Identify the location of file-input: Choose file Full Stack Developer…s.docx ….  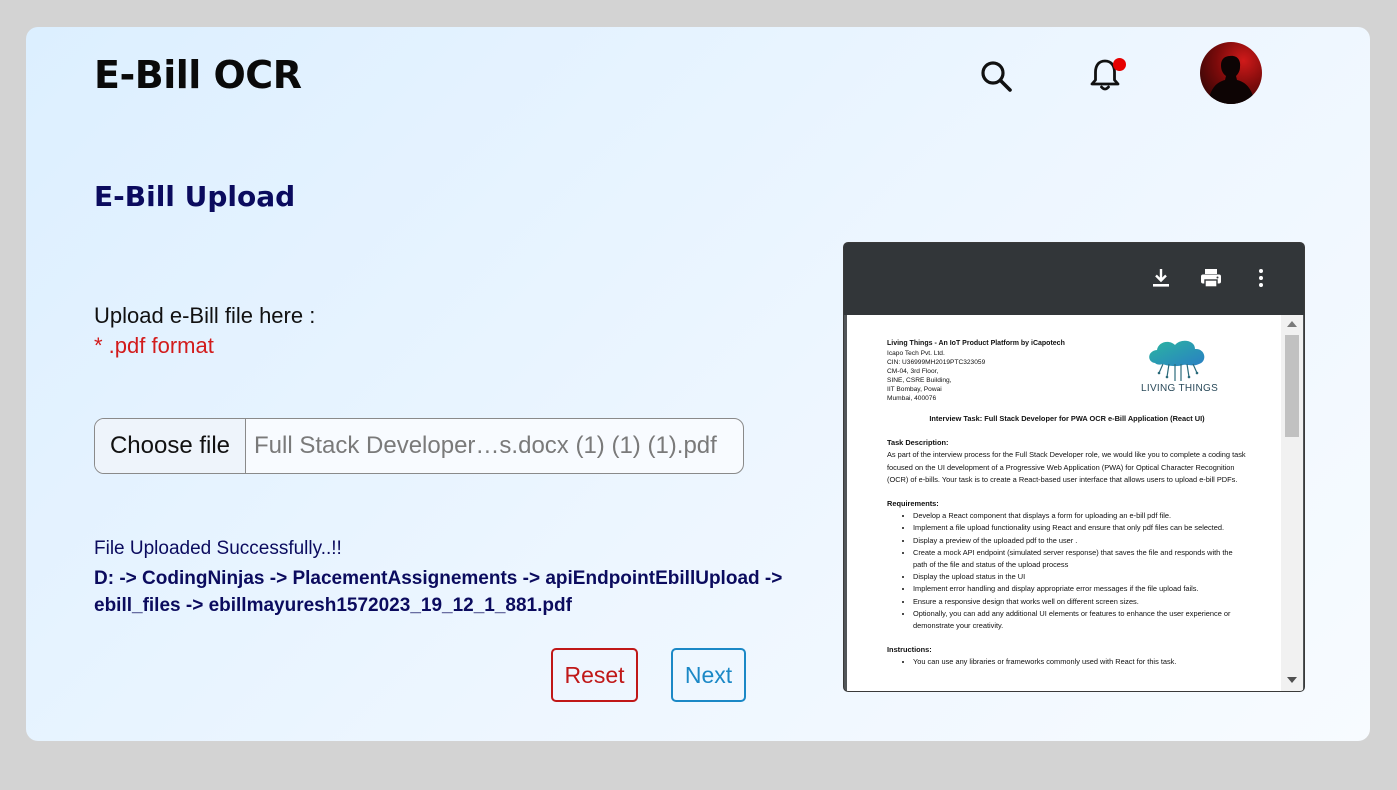
(419, 446).